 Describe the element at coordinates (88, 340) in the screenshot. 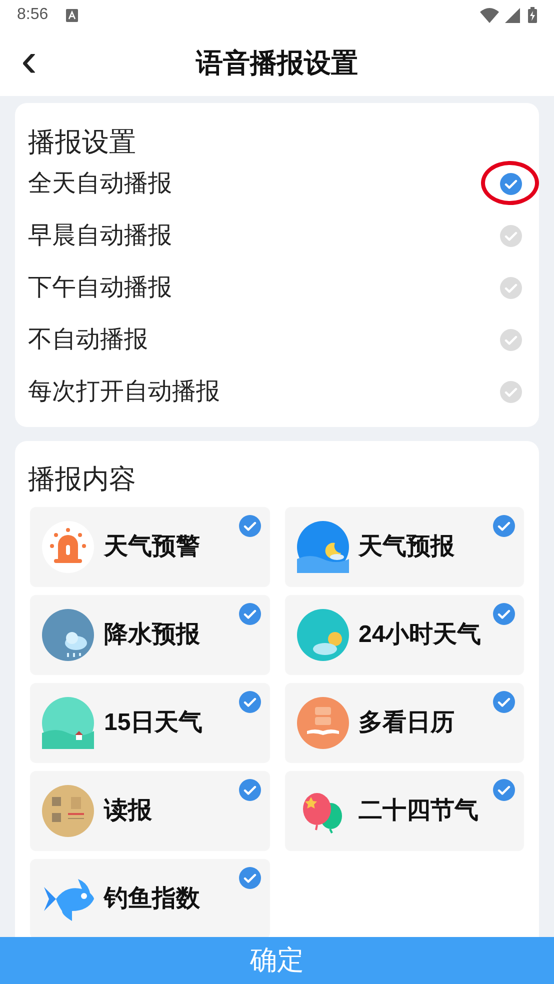

I see `option-label: 不自动播报` at that location.